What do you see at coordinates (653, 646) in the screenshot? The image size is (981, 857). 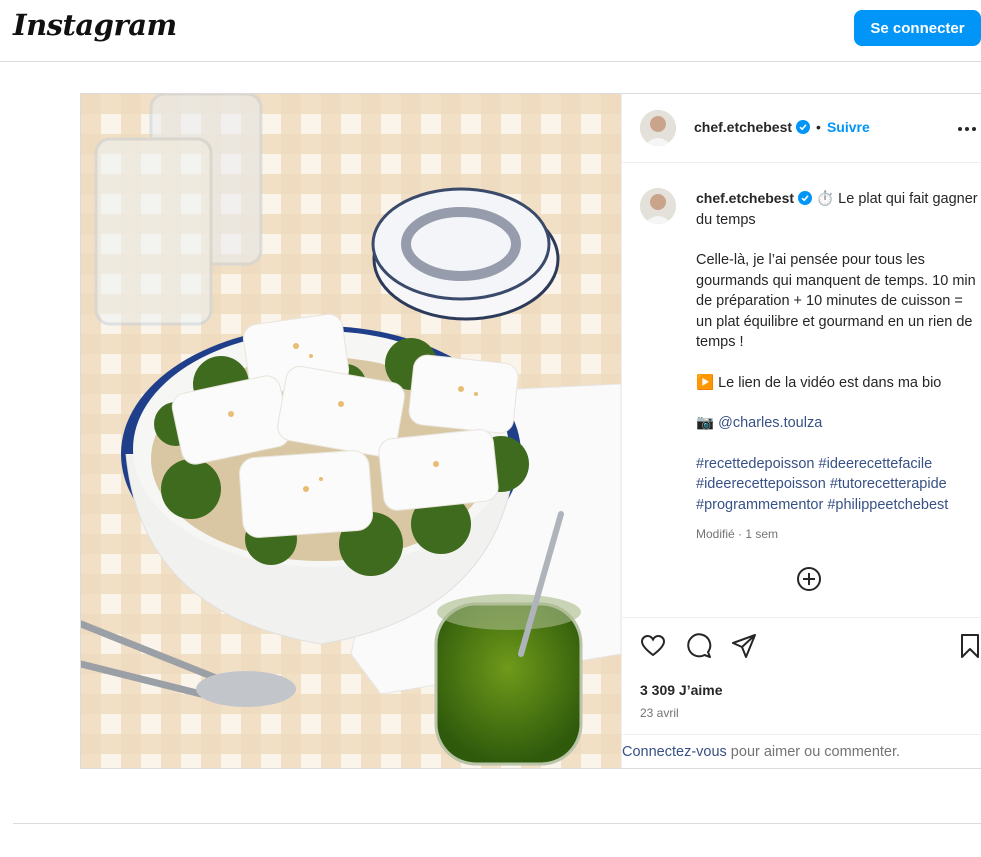 I see `heart-icon` at bounding box center [653, 646].